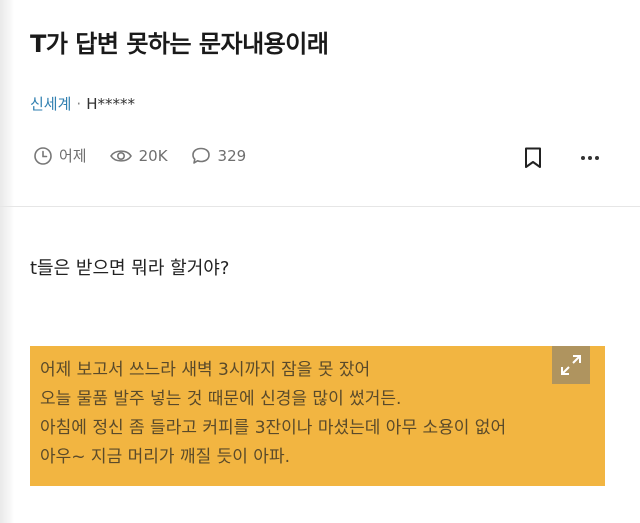 The image size is (640, 523). I want to click on post-time-label: 어제, so click(73, 156).